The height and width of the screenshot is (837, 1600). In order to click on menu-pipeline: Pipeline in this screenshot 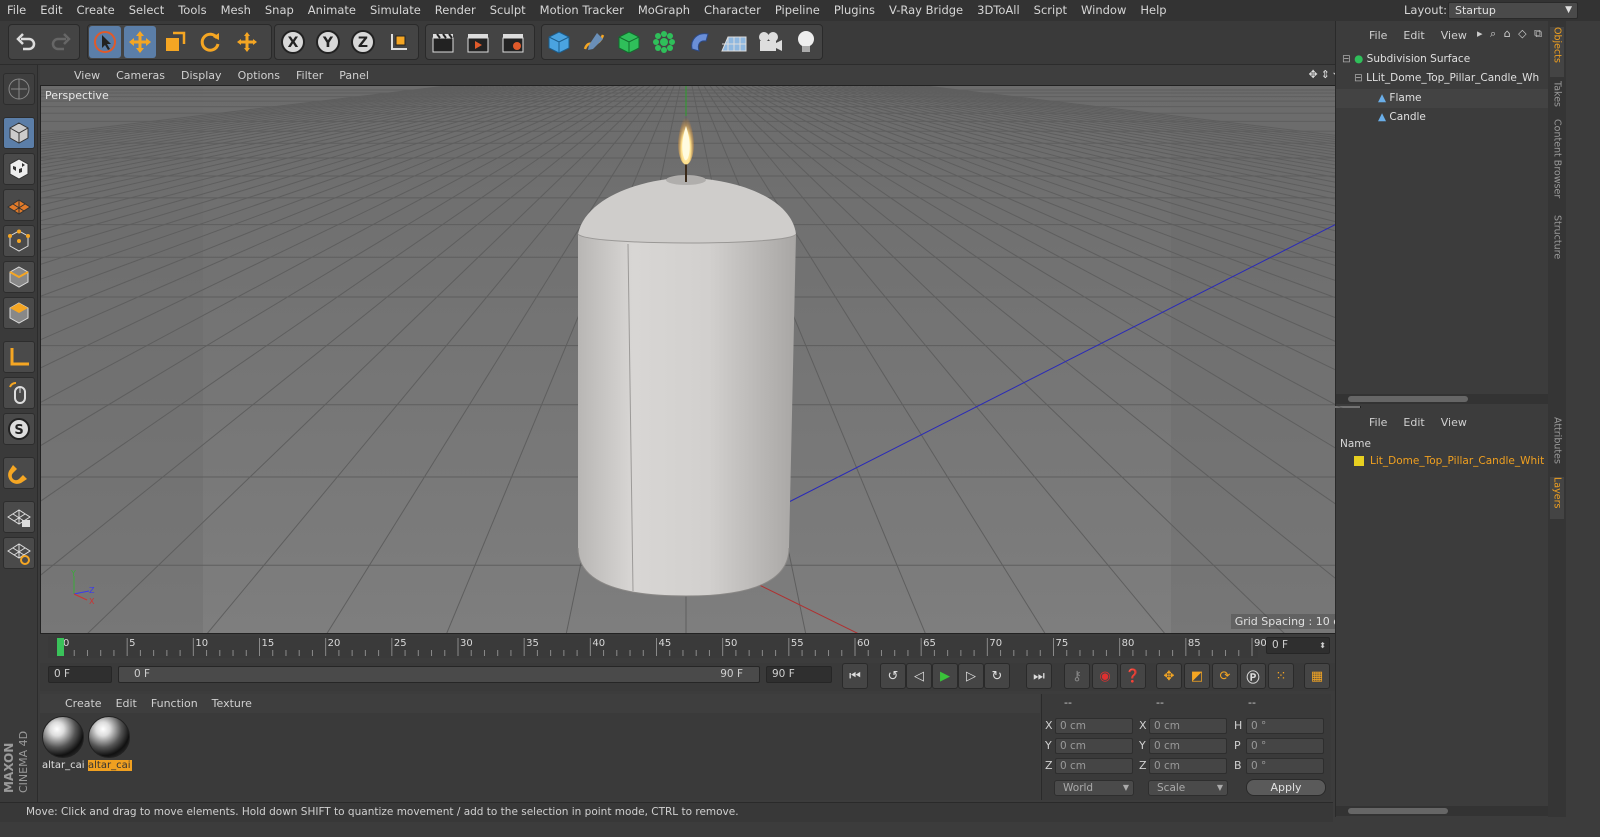, I will do `click(797, 10)`.